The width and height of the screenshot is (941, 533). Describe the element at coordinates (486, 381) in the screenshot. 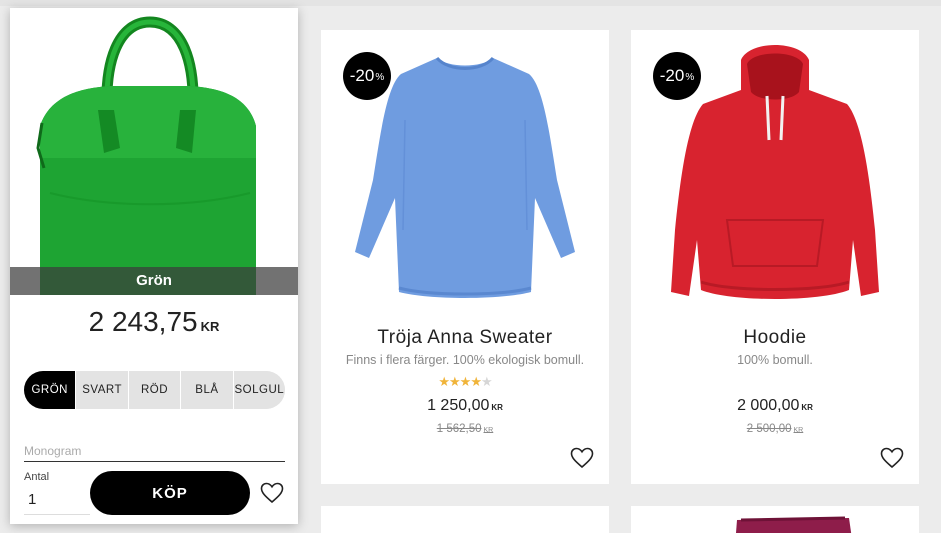

I see `star-empty-icon: ★` at that location.